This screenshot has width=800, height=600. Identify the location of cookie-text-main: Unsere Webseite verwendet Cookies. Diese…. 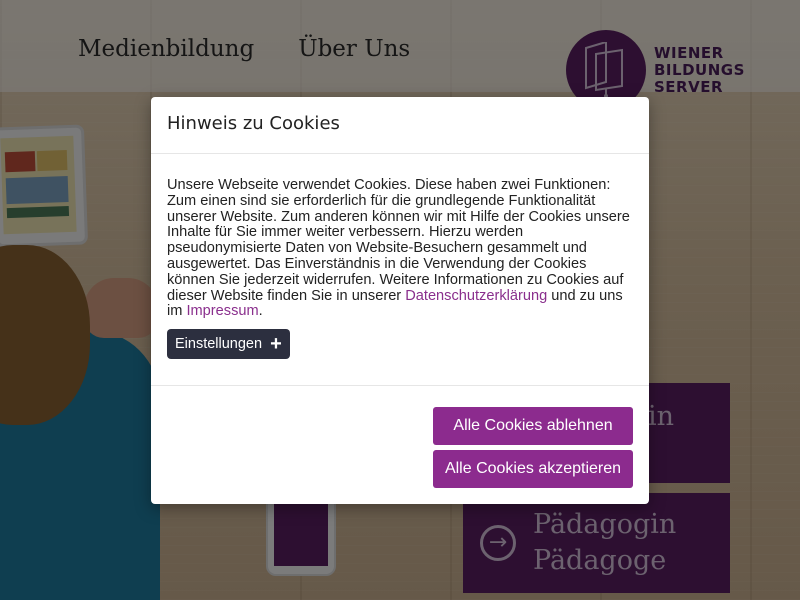
(398, 240).